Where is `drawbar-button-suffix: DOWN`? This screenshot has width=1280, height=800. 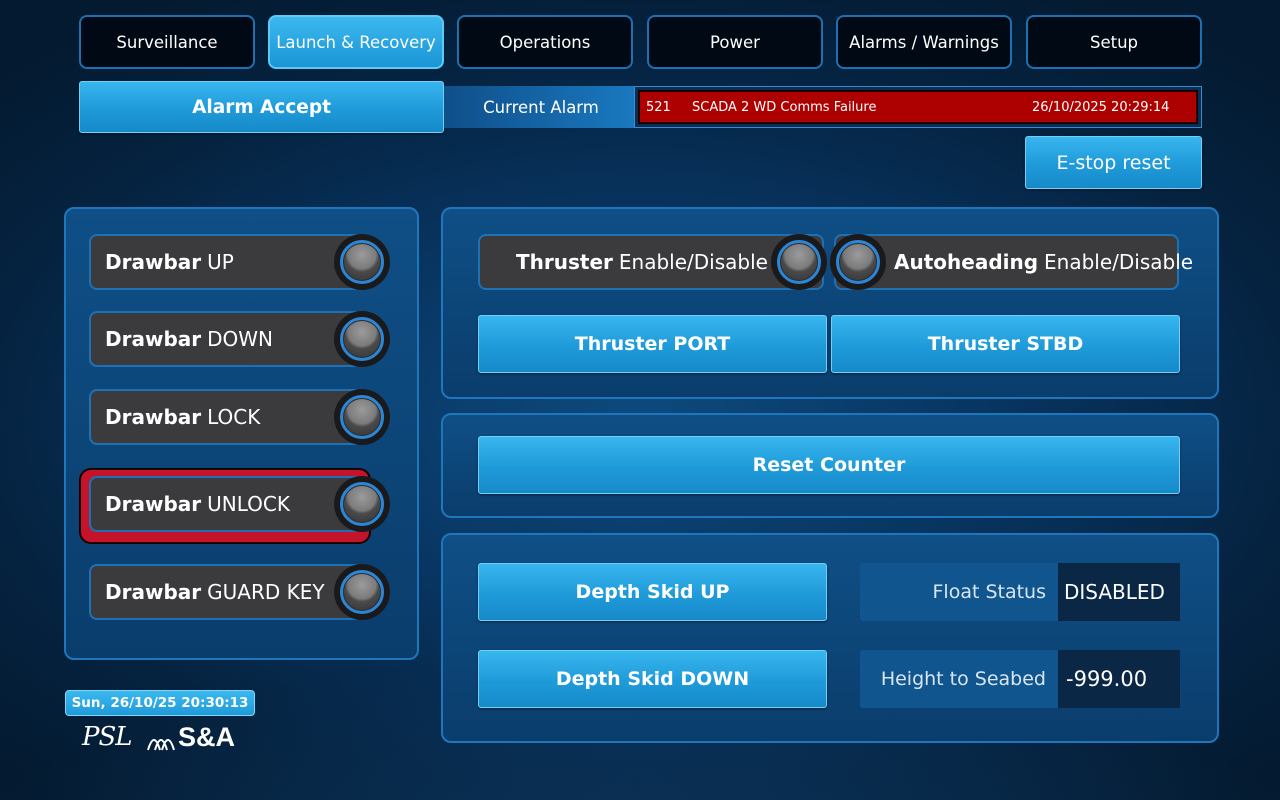 drawbar-button-suffix: DOWN is located at coordinates (240, 339).